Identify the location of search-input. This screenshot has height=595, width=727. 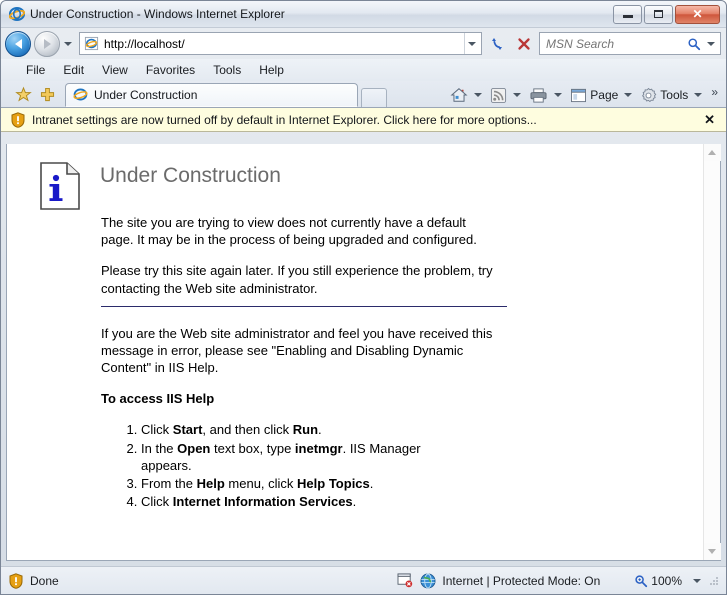
(615, 43).